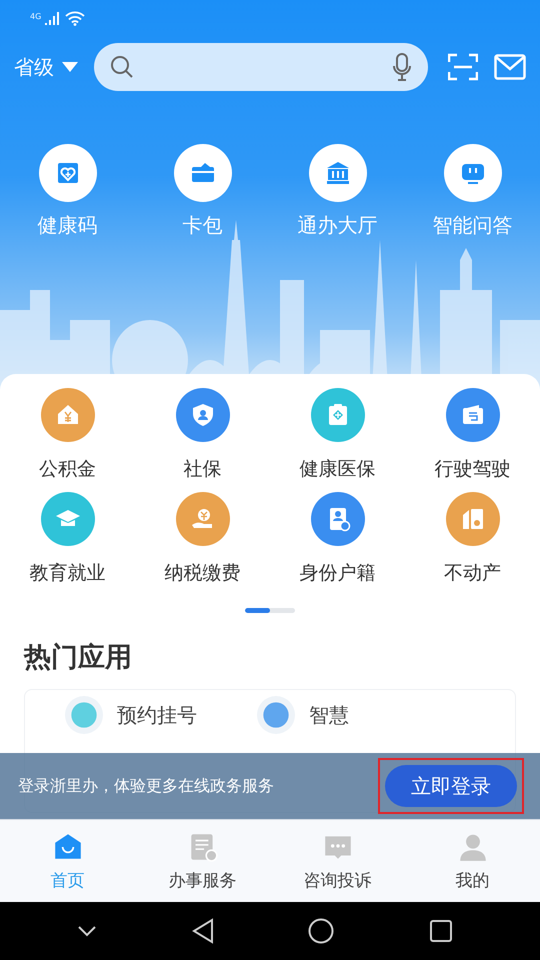  Describe the element at coordinates (402, 67) in the screenshot. I see `microphone-icon` at that location.